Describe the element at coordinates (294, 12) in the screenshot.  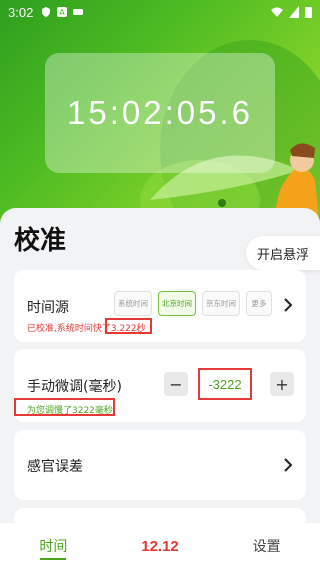
I see `signal-icon` at that location.